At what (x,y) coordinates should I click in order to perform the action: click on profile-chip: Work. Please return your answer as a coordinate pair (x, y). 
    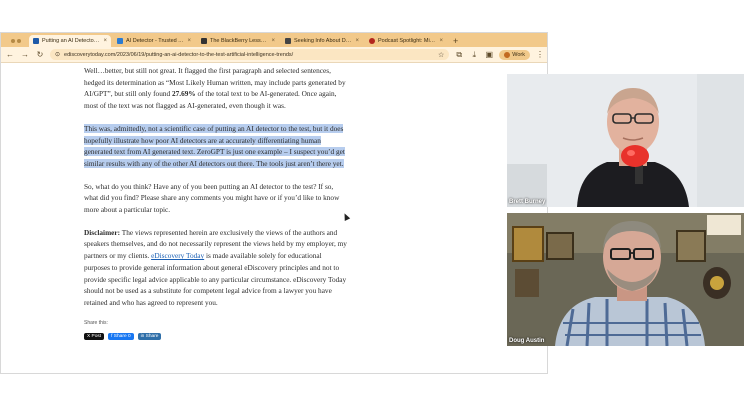
    Looking at the image, I should click on (514, 54).